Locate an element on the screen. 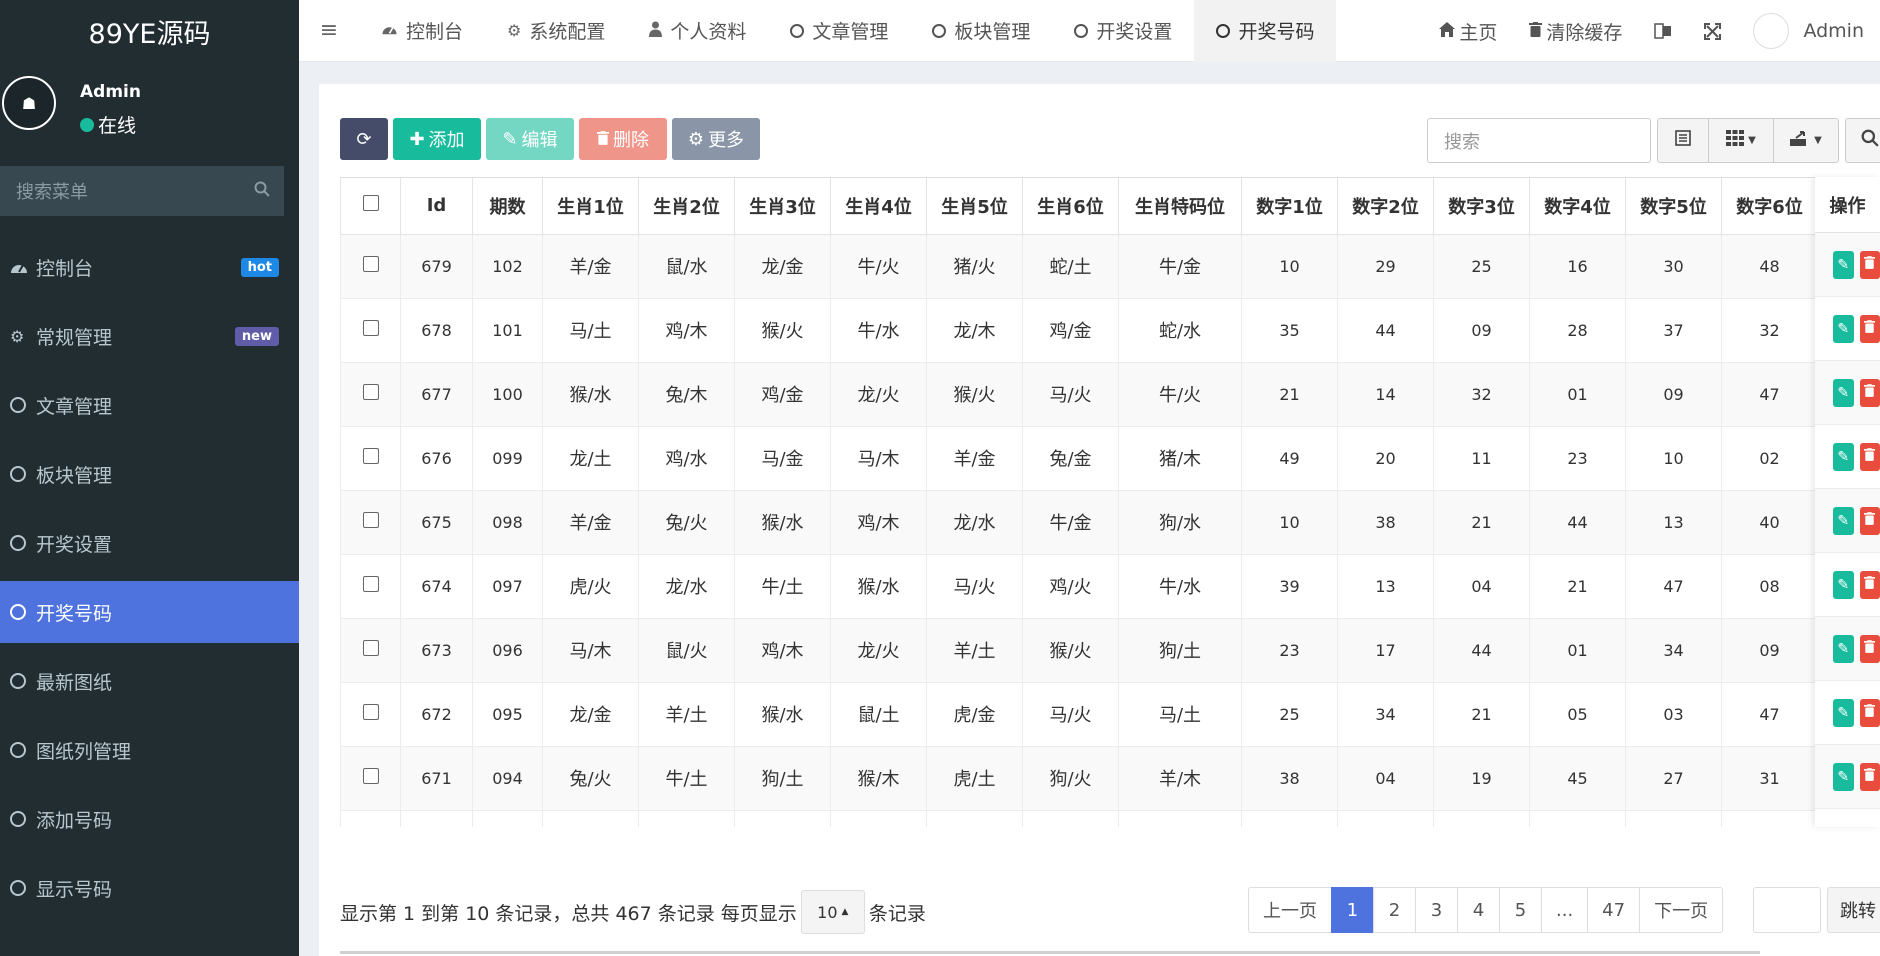 Image resolution: width=1880 pixels, height=956 pixels. select-all-cell is located at coordinates (370, 206).